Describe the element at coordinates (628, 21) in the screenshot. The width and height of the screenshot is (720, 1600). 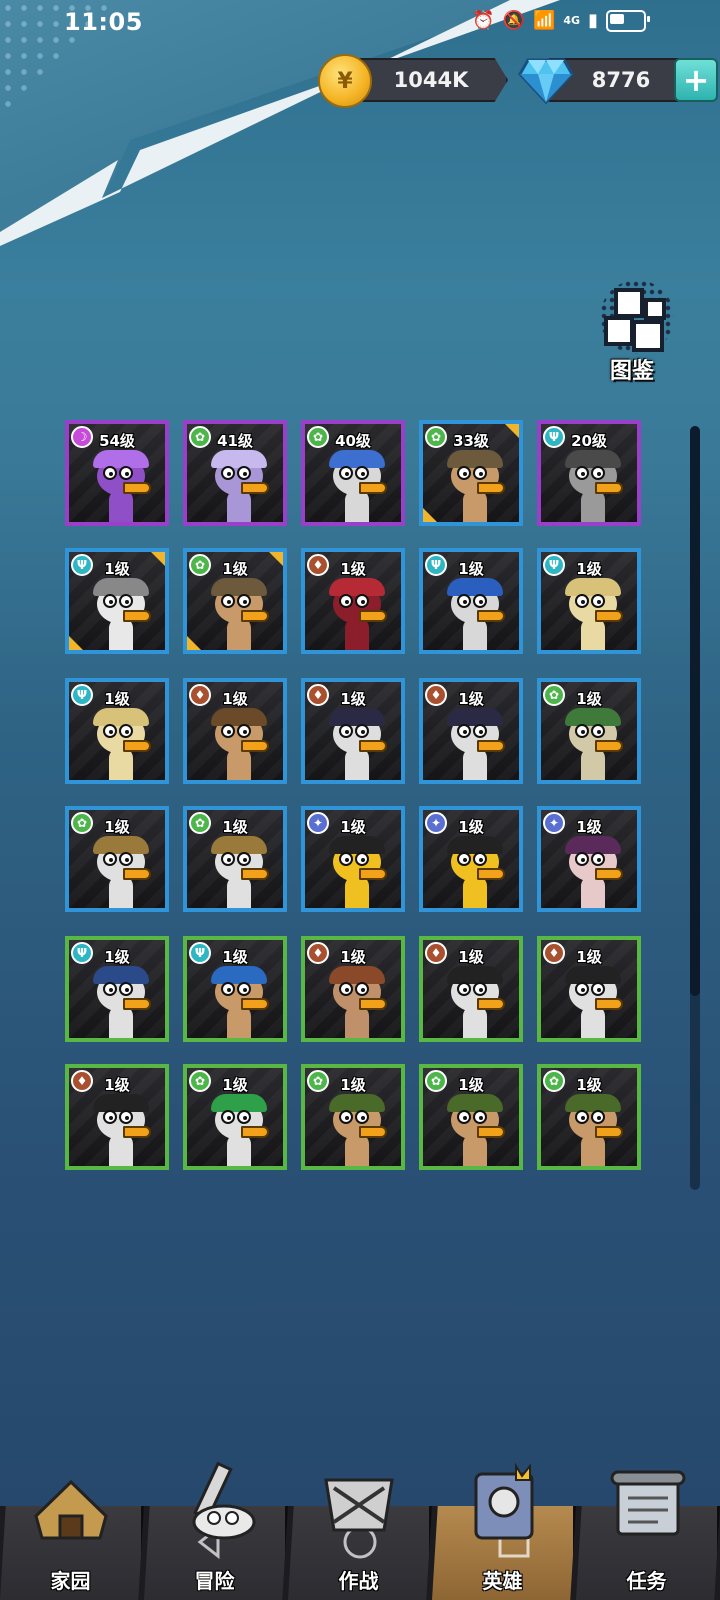
I see `battery-icon` at that location.